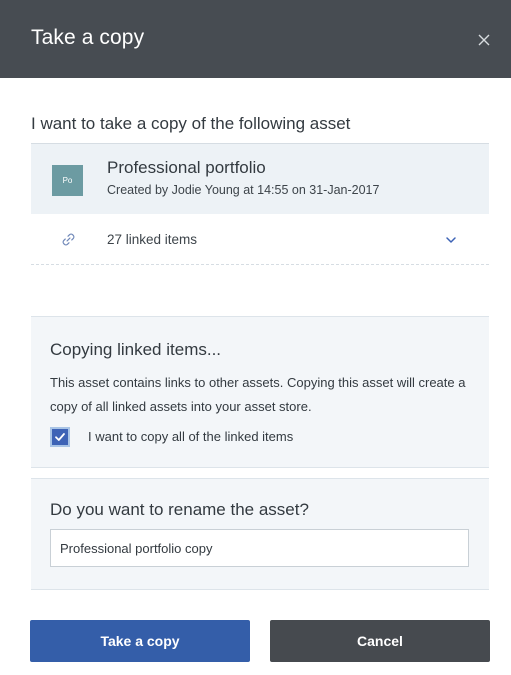 Image resolution: width=511 pixels, height=675 pixels. What do you see at coordinates (259, 548) in the screenshot?
I see `rename-input` at bounding box center [259, 548].